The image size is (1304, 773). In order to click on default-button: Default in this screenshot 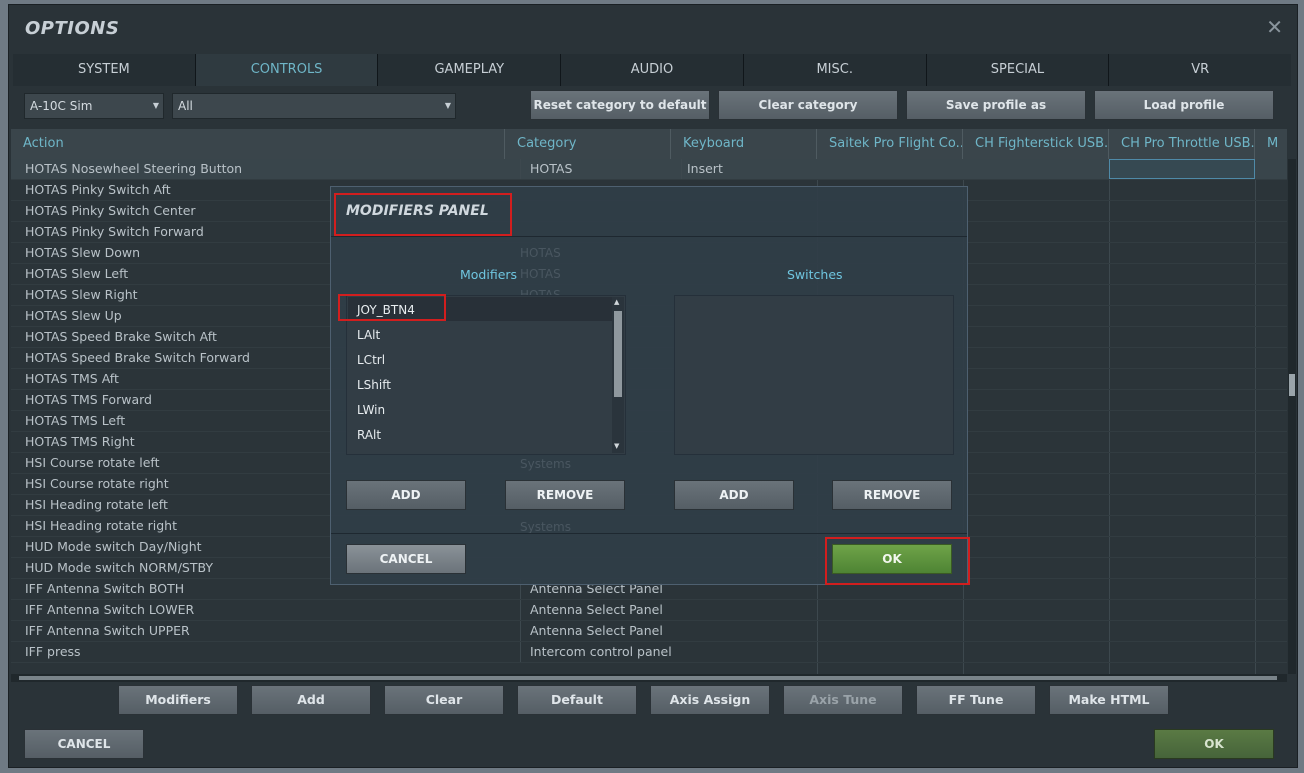, I will do `click(577, 700)`.